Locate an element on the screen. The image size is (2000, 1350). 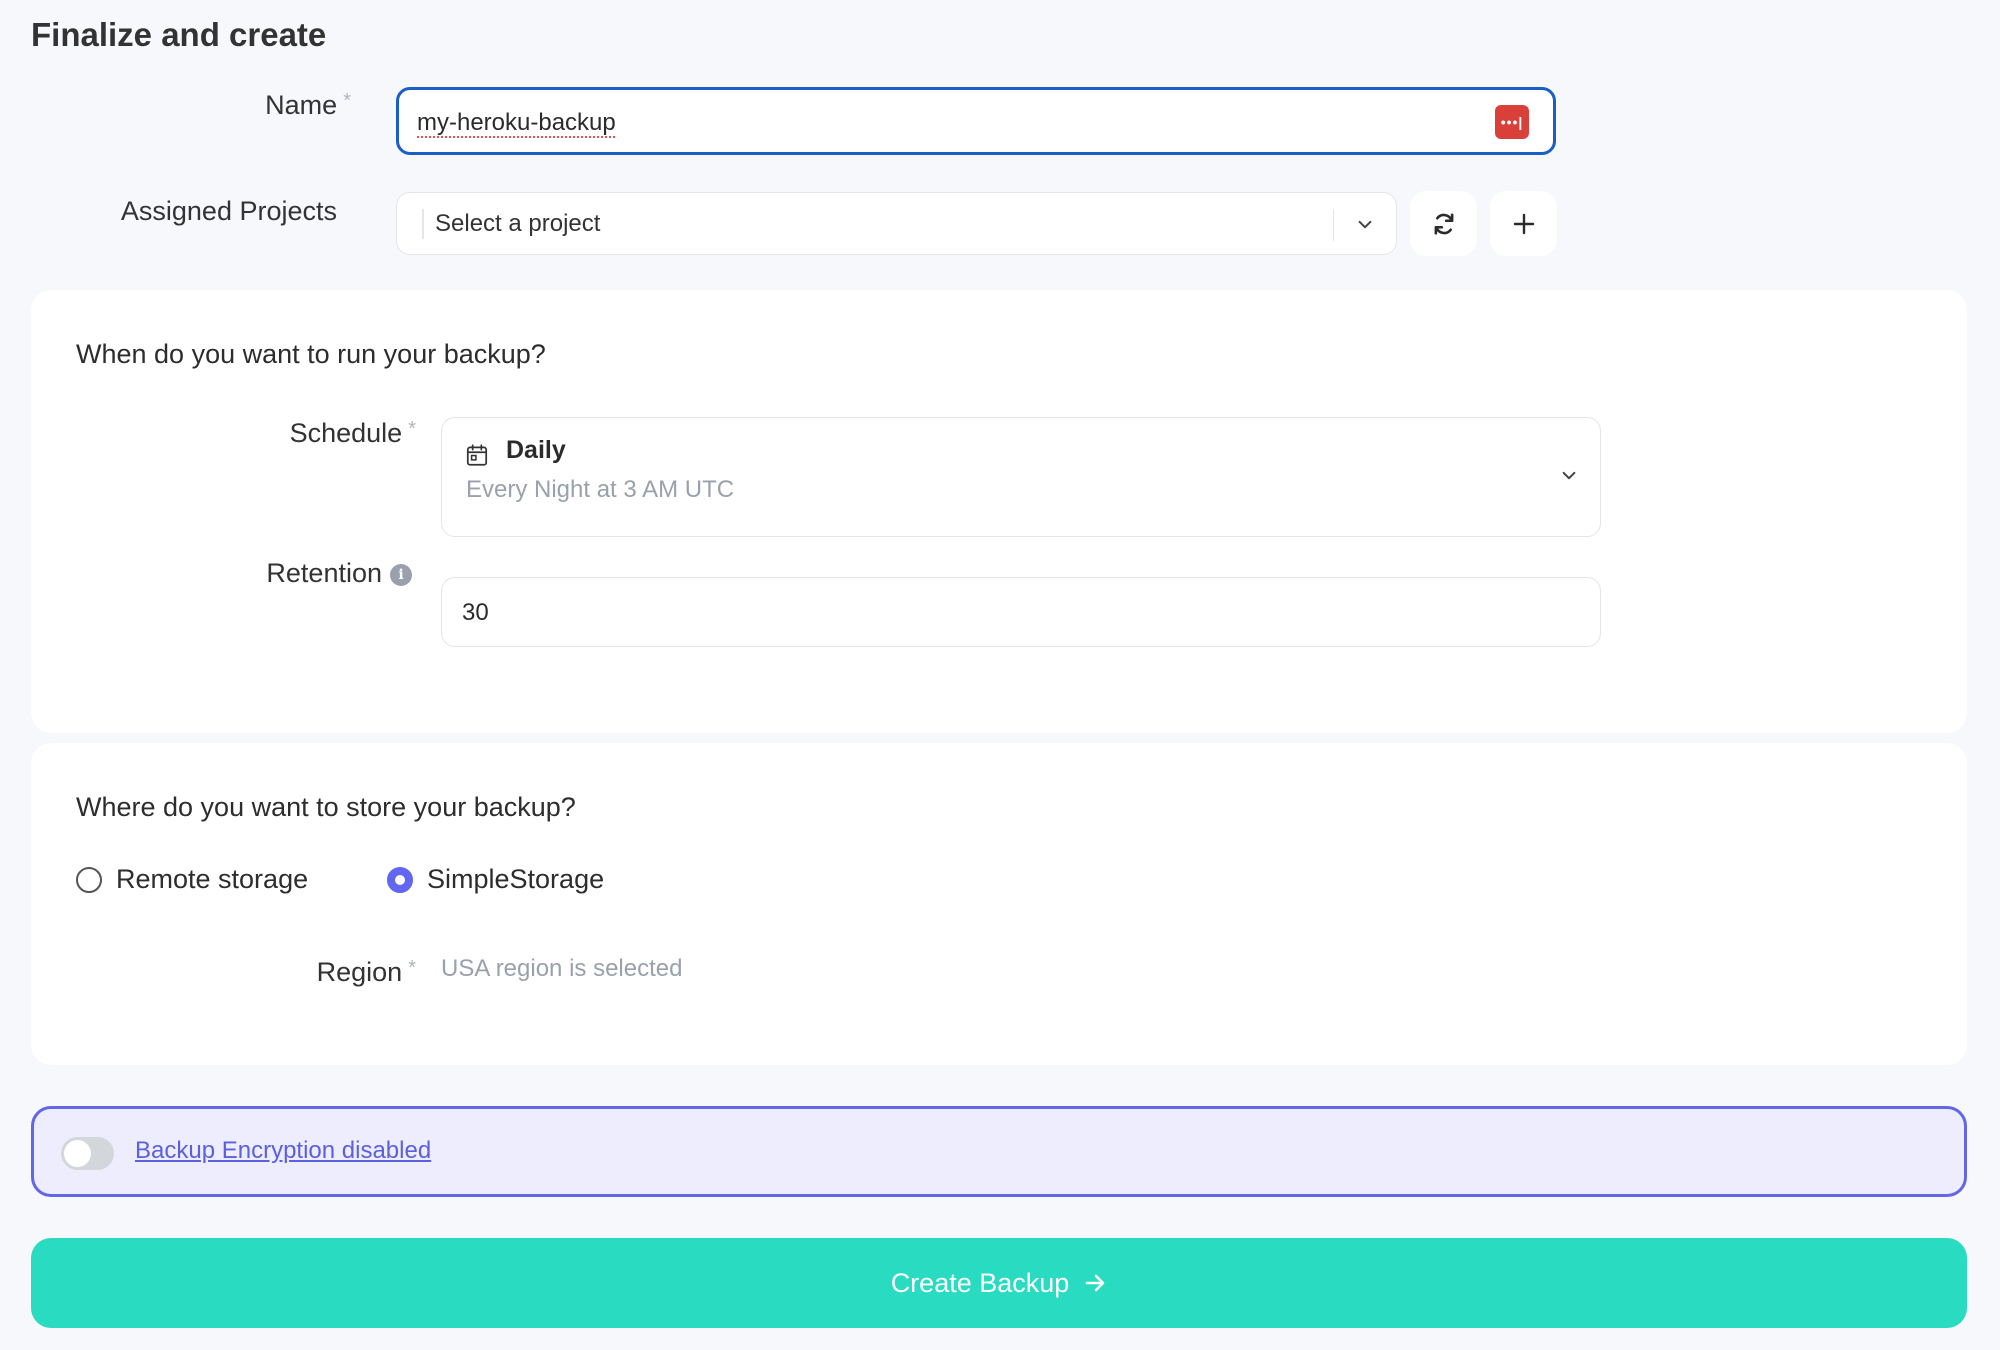
region-value: USA region is selected is located at coordinates (562, 968).